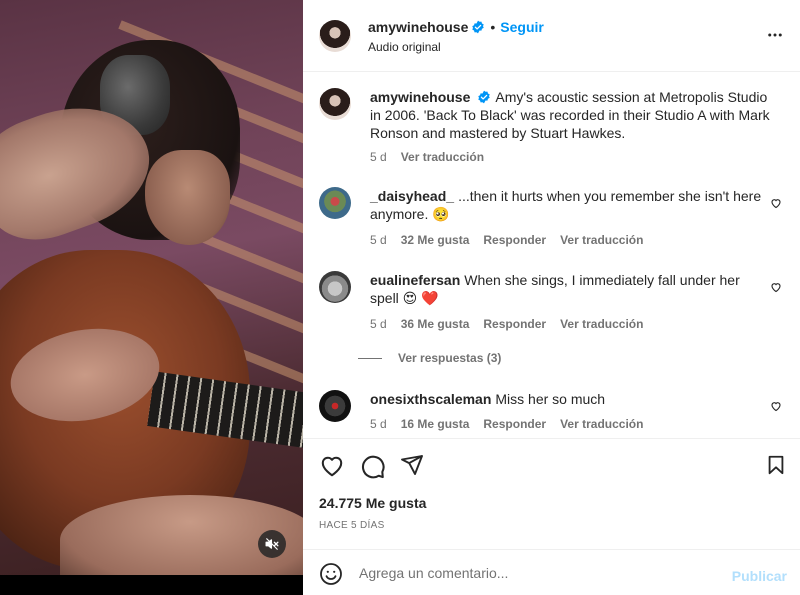 This screenshot has width=800, height=595. I want to click on video-figure-face, so click(187, 197).